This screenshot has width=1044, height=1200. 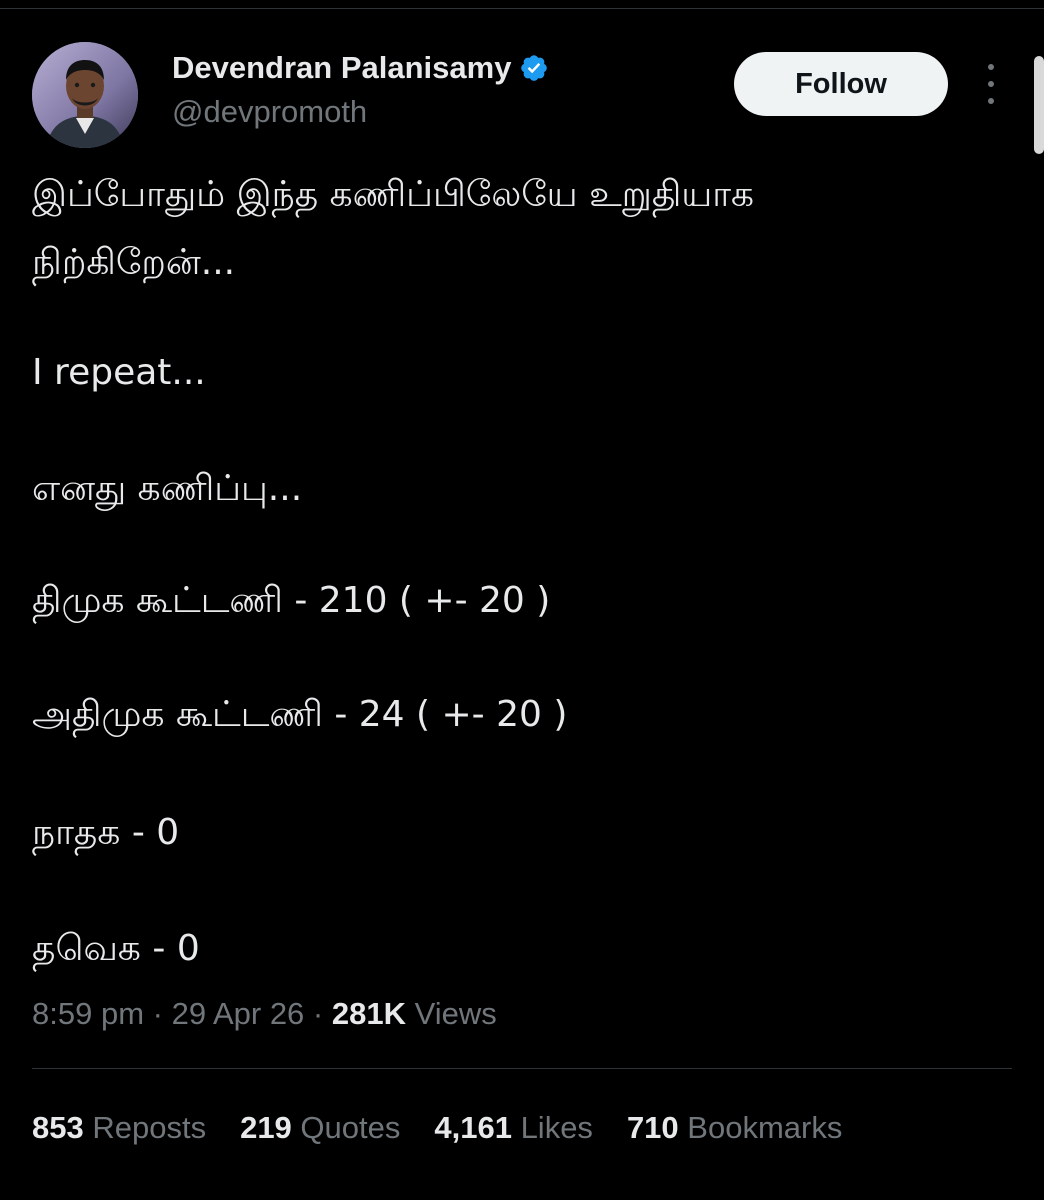 What do you see at coordinates (58, 1127) in the screenshot?
I see `reposts-count: 853` at bounding box center [58, 1127].